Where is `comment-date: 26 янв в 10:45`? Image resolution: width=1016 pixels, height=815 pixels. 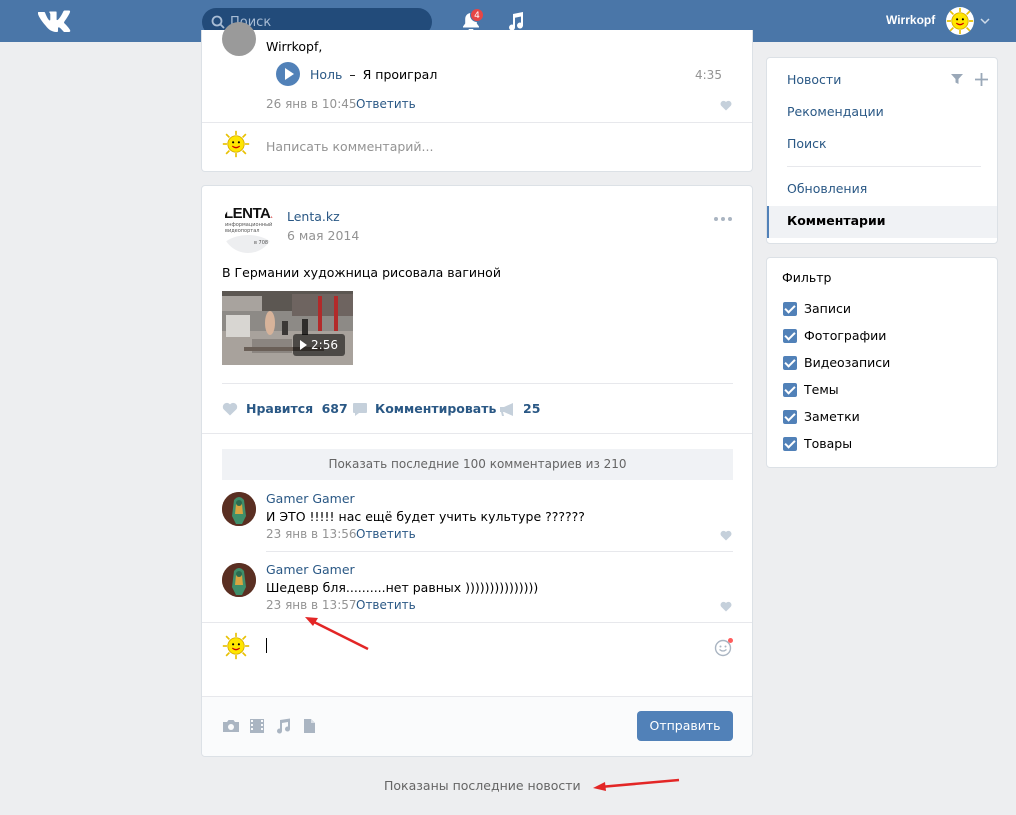 comment-date: 26 янв в 10:45 is located at coordinates (311, 104).